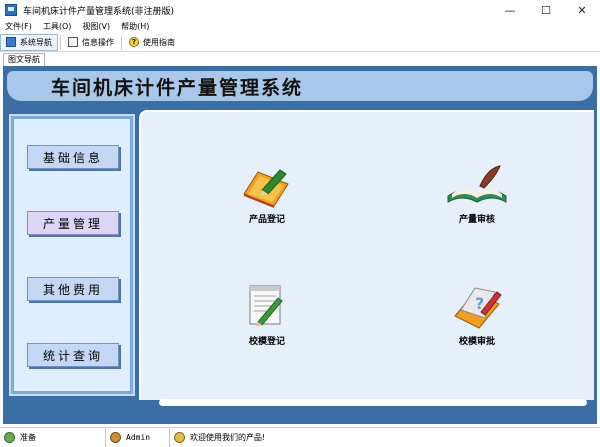 The width and height of the screenshot is (600, 447). Describe the element at coordinates (73, 157) in the screenshot. I see `sidebar-item-basic-info: 基础信息` at that location.